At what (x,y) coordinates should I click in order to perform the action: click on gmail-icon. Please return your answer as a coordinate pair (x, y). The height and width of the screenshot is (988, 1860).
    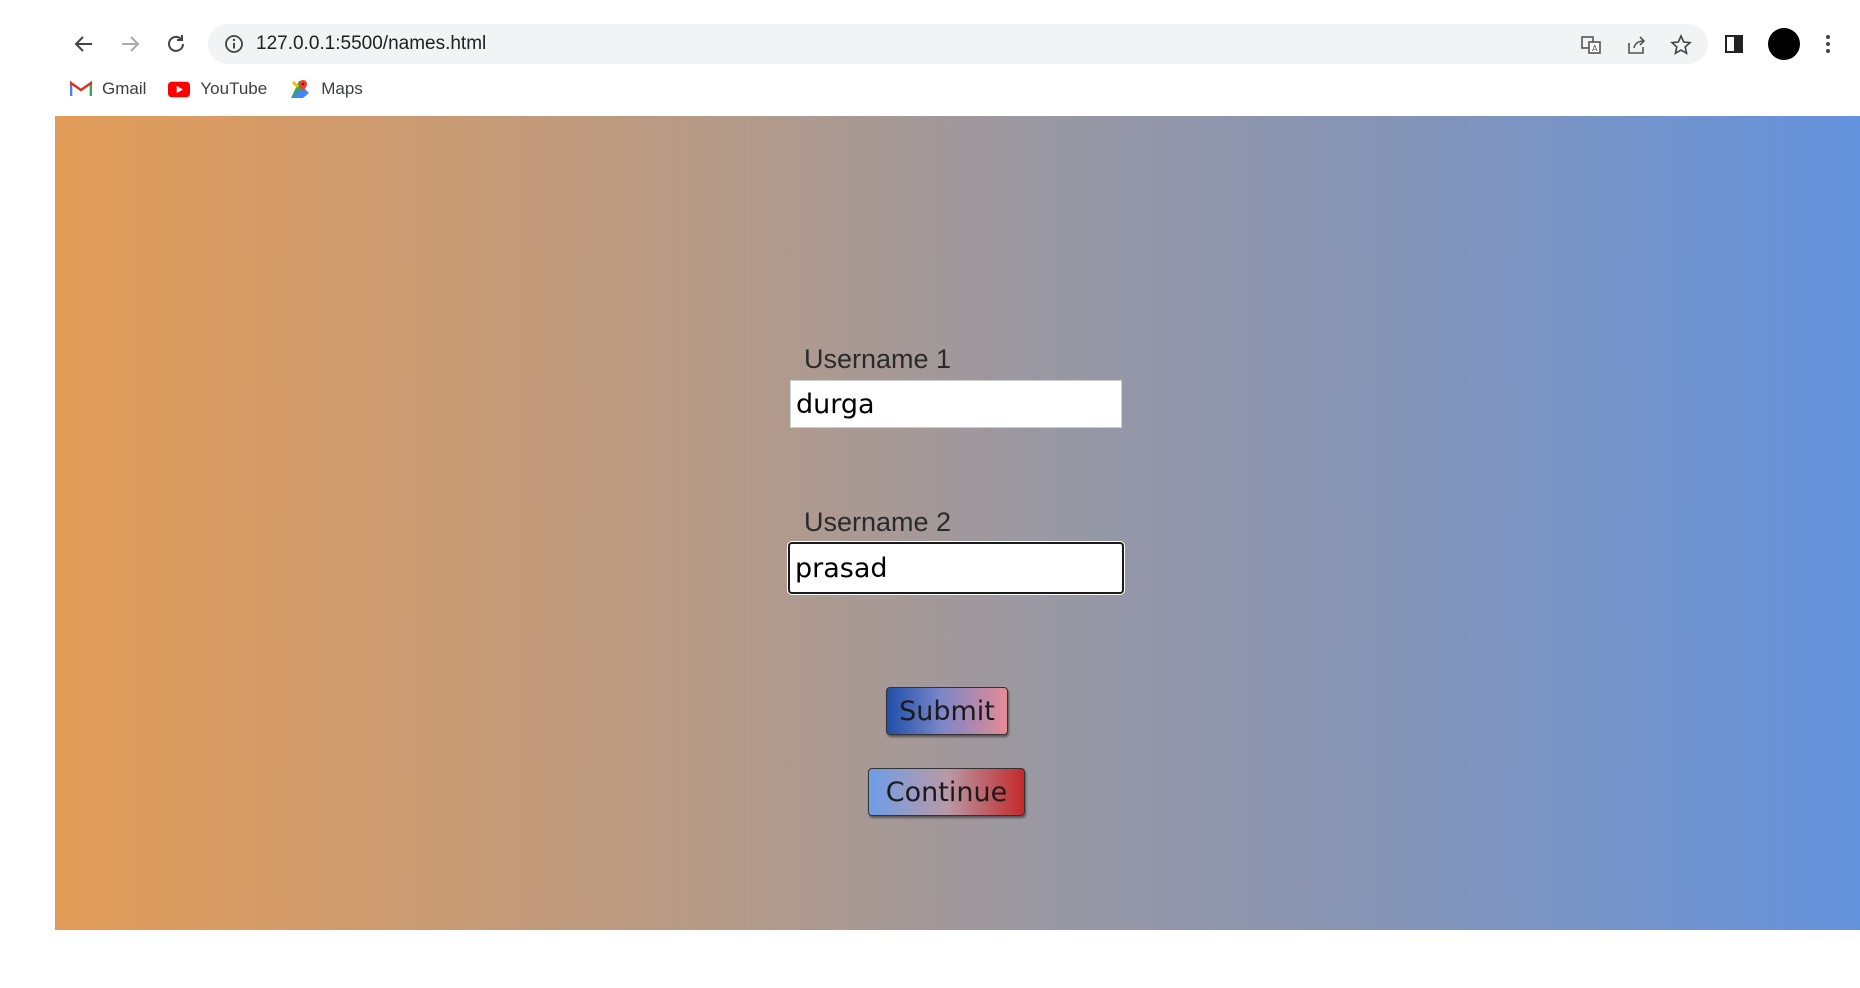
    Looking at the image, I should click on (81, 89).